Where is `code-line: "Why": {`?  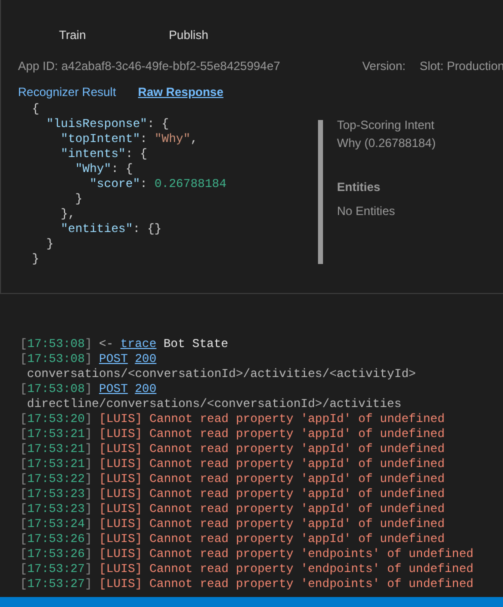 code-line: "Why": { is located at coordinates (104, 169).